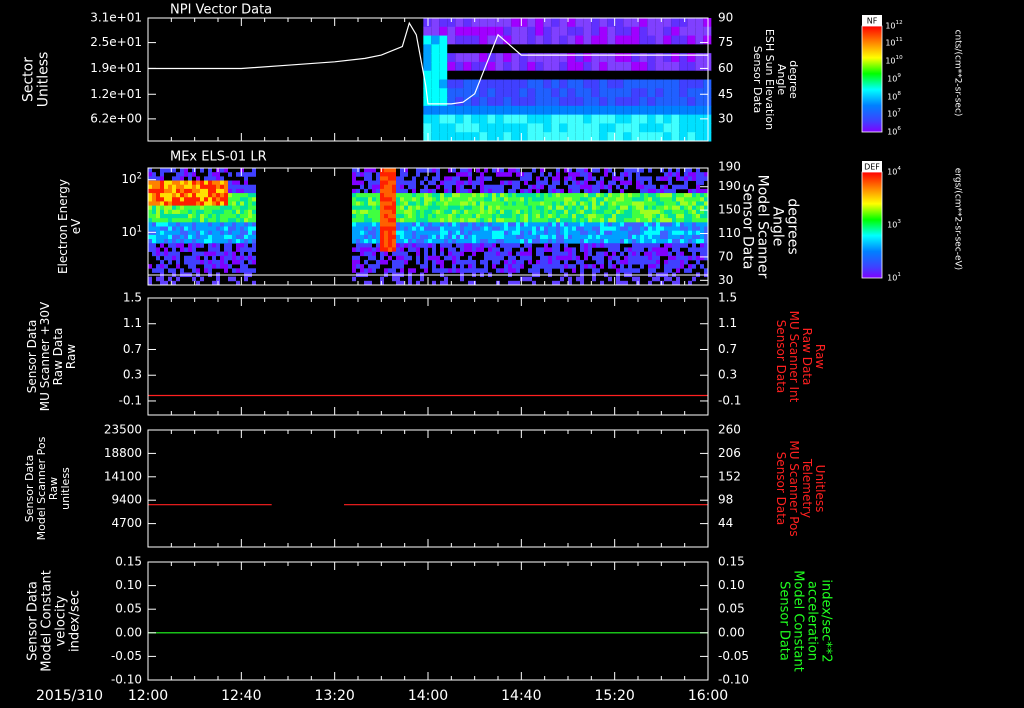 The width and height of the screenshot is (1024, 708). I want to click on y-tick-label: 0.3, so click(132, 375).